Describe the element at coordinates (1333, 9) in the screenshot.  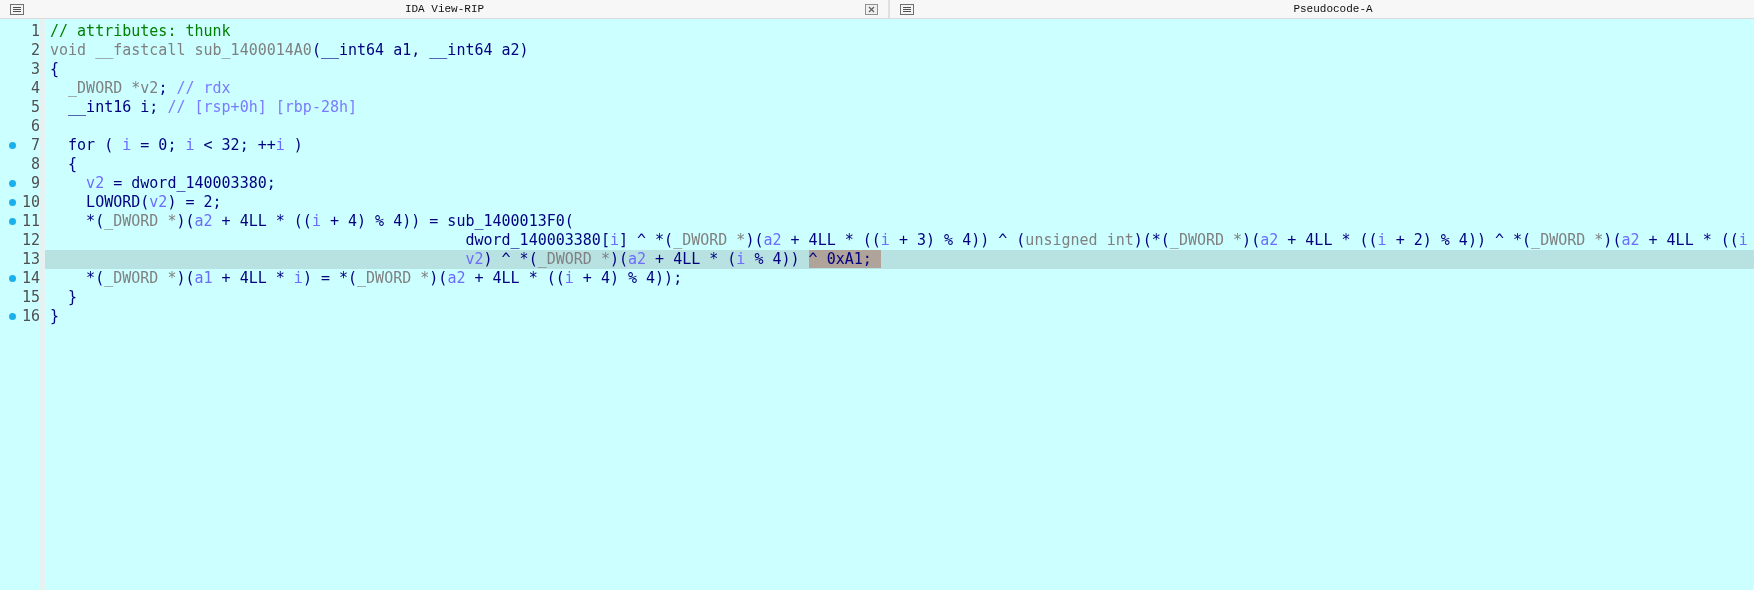
I see `tab-title: Pseudocode-A` at that location.